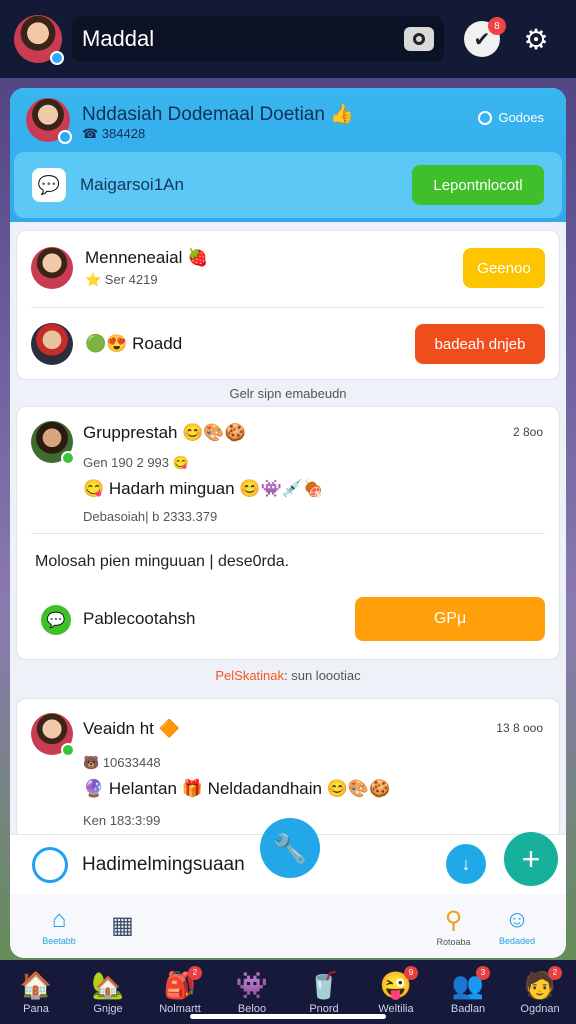  Describe the element at coordinates (136, 462) in the screenshot. I see `post-sub: Gen 190 2 993 😋` at that location.